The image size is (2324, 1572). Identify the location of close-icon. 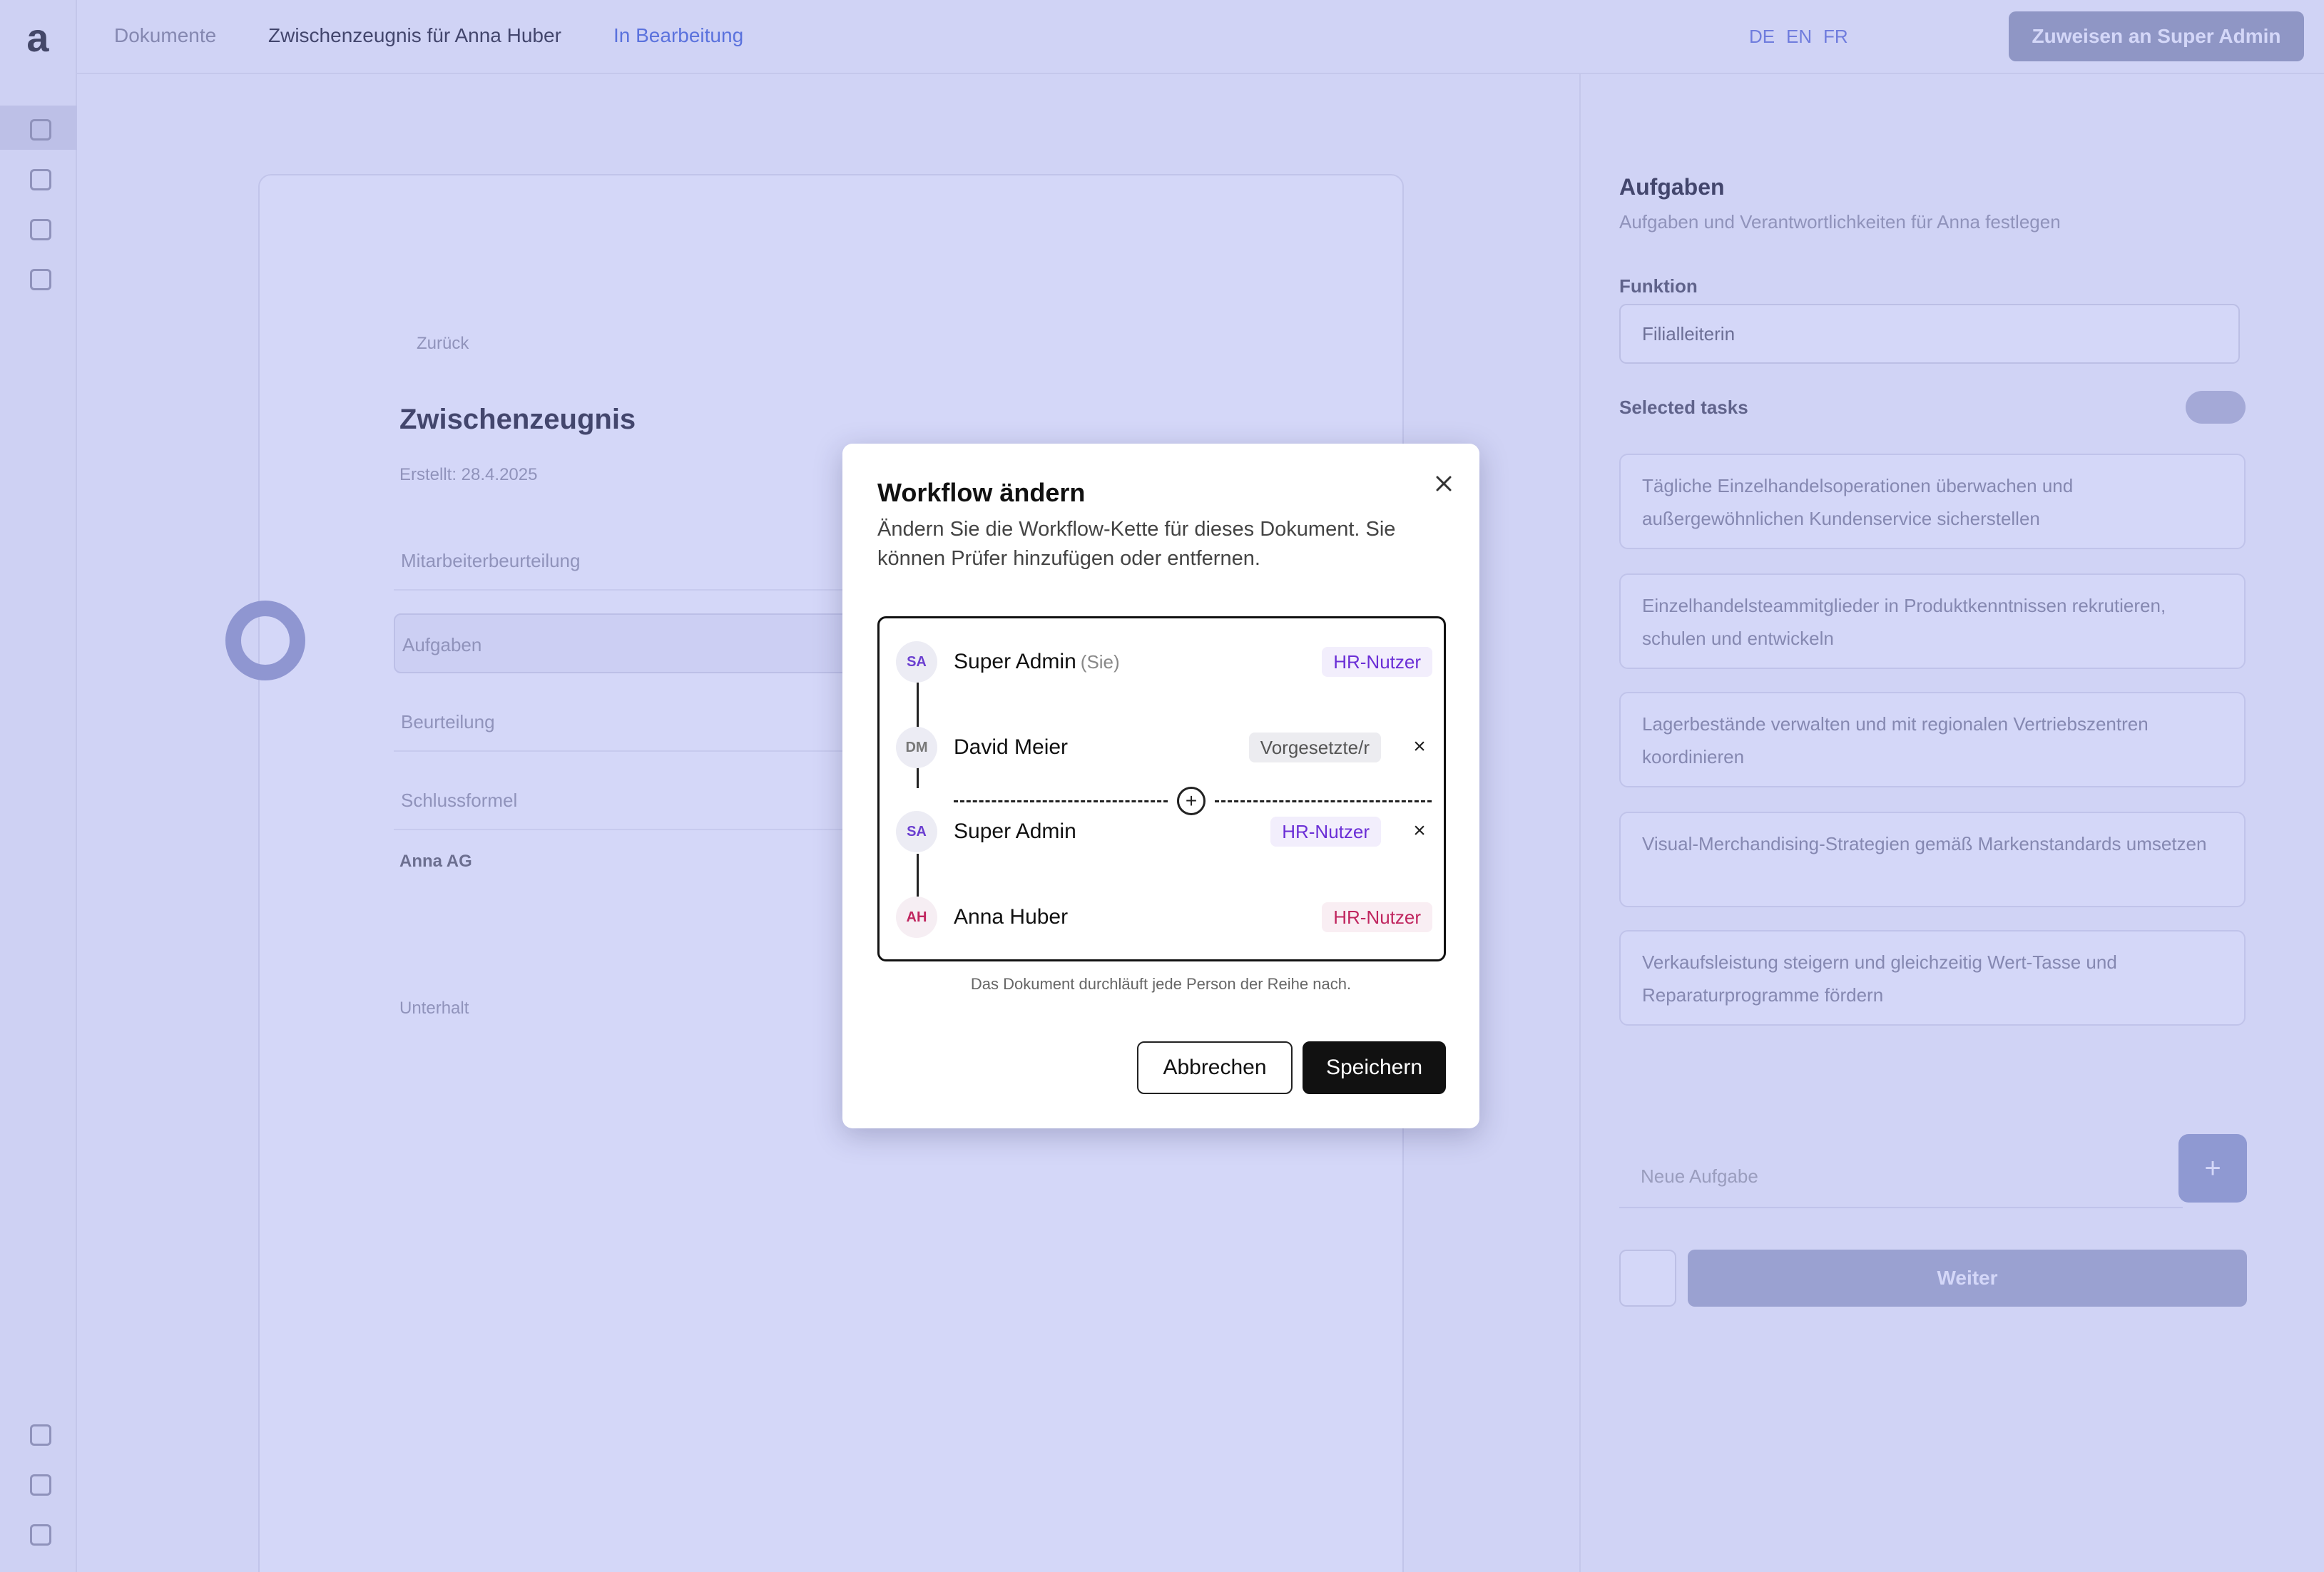
(1444, 483).